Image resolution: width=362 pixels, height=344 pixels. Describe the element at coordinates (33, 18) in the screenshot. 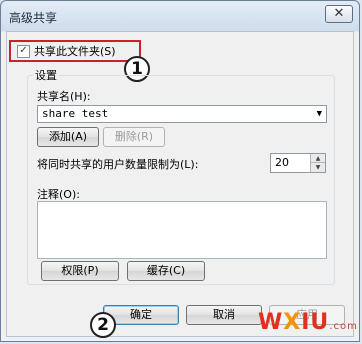

I see `window-title: 高级共享` at that location.